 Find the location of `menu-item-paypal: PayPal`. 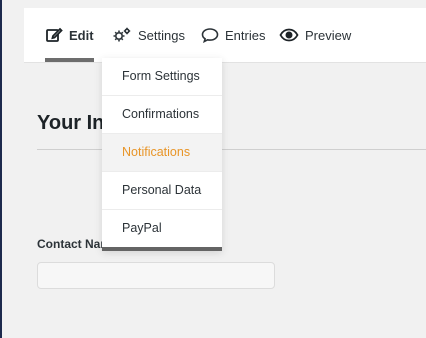

menu-item-paypal: PayPal is located at coordinates (162, 228).